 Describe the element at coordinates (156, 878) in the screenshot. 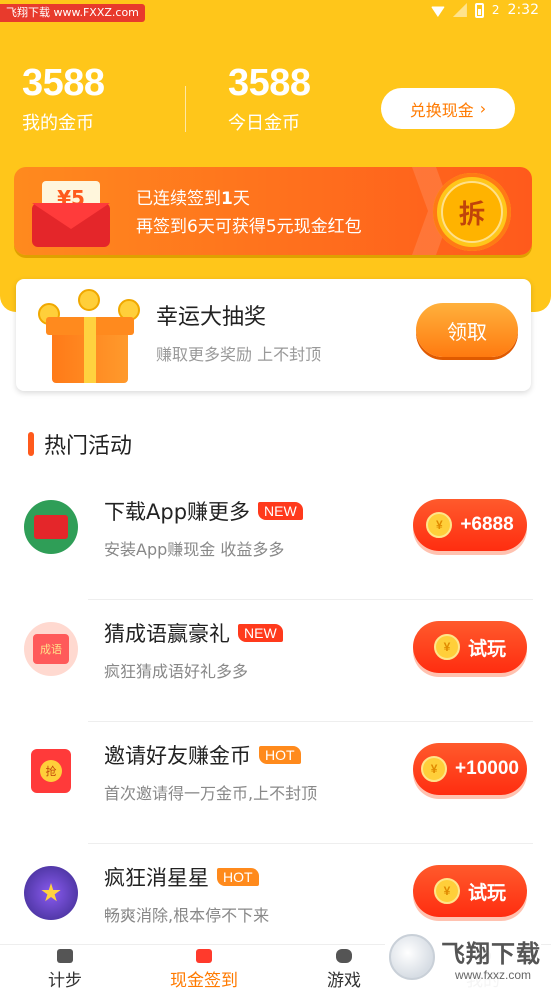

I see `activity-title: 疯狂消星星` at that location.